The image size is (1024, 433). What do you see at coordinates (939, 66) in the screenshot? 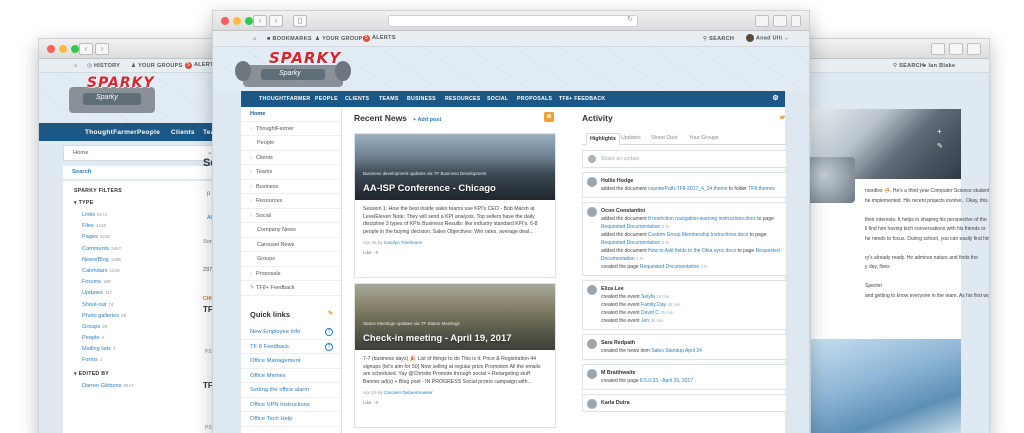
I see `right-user-menu: ● Ian Blake` at bounding box center [939, 66].